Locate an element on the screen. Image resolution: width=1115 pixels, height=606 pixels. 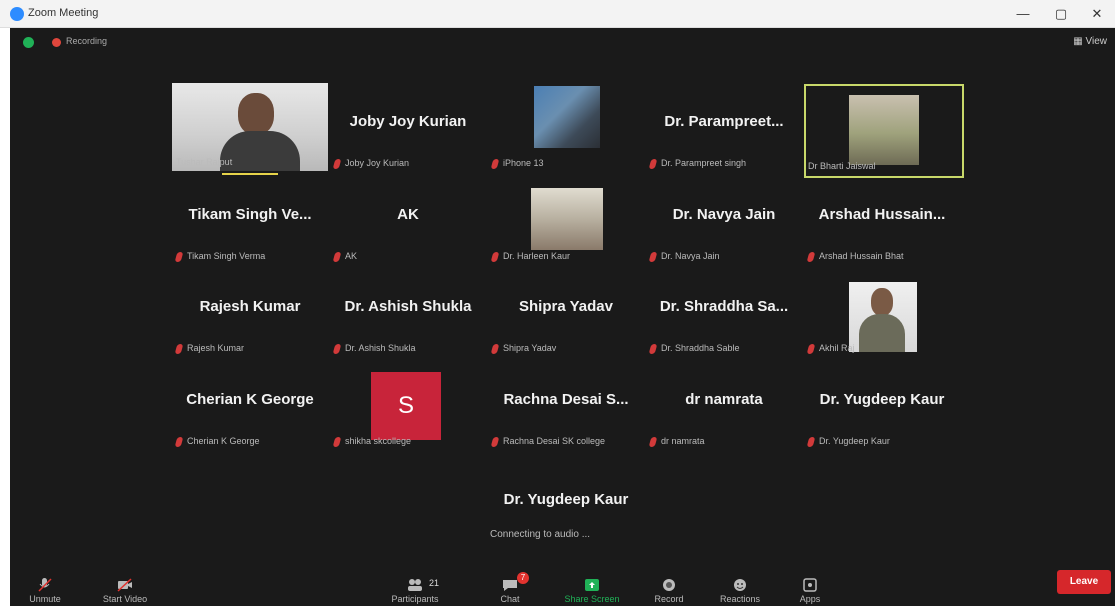
participants-button: Participants 21 is located at coordinates (415, 591).